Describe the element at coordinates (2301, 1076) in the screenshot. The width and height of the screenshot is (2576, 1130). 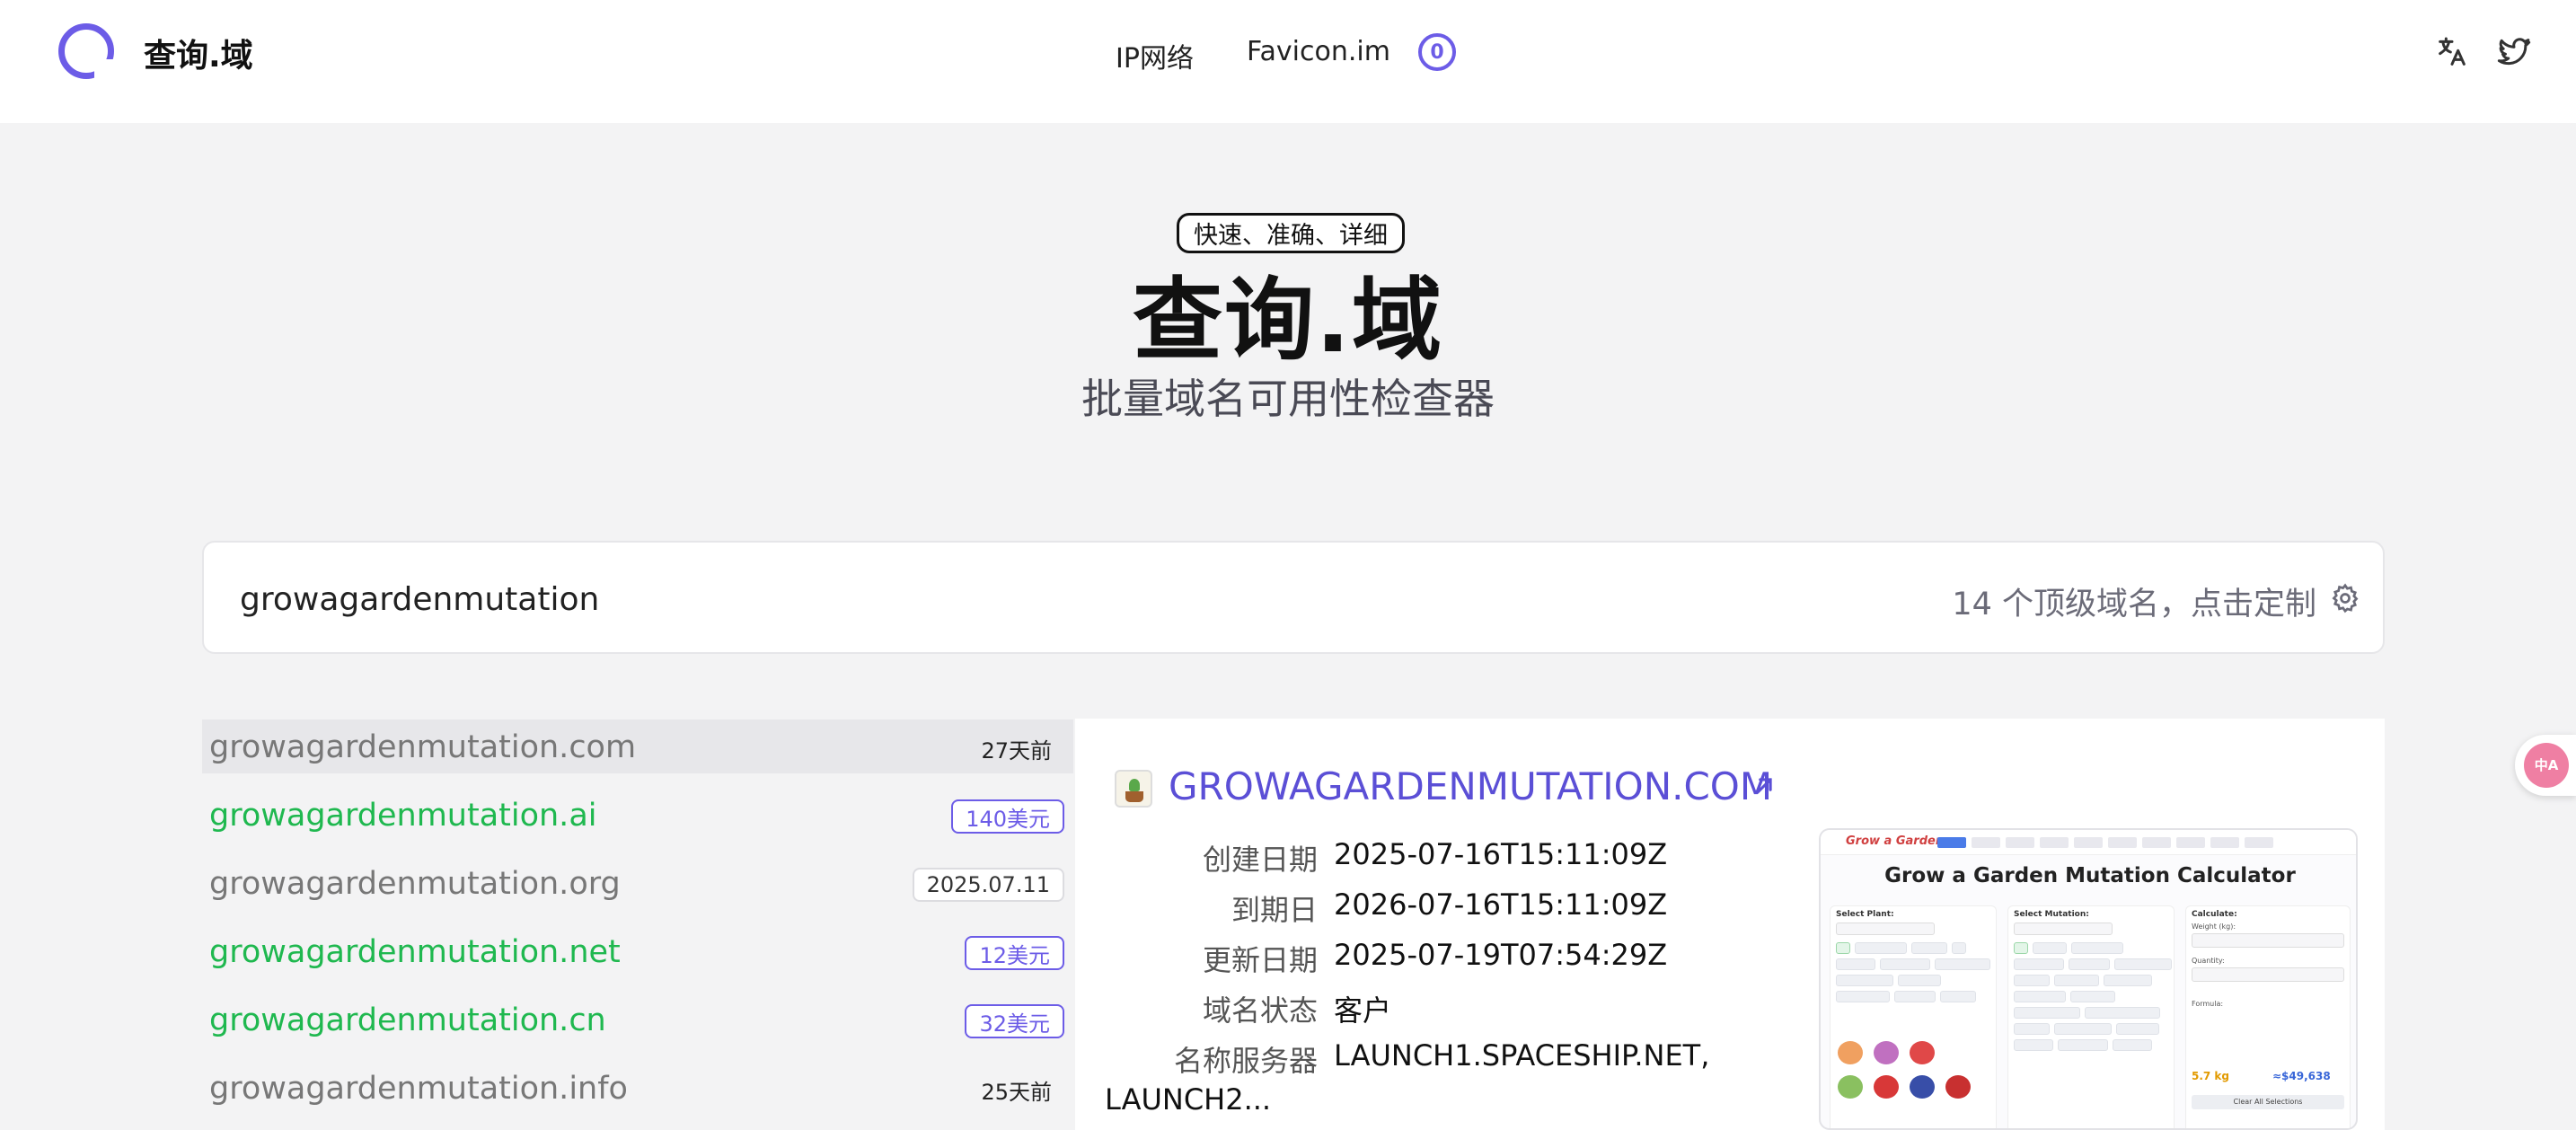
I see `preview-total-price: ≈$49,638` at that location.